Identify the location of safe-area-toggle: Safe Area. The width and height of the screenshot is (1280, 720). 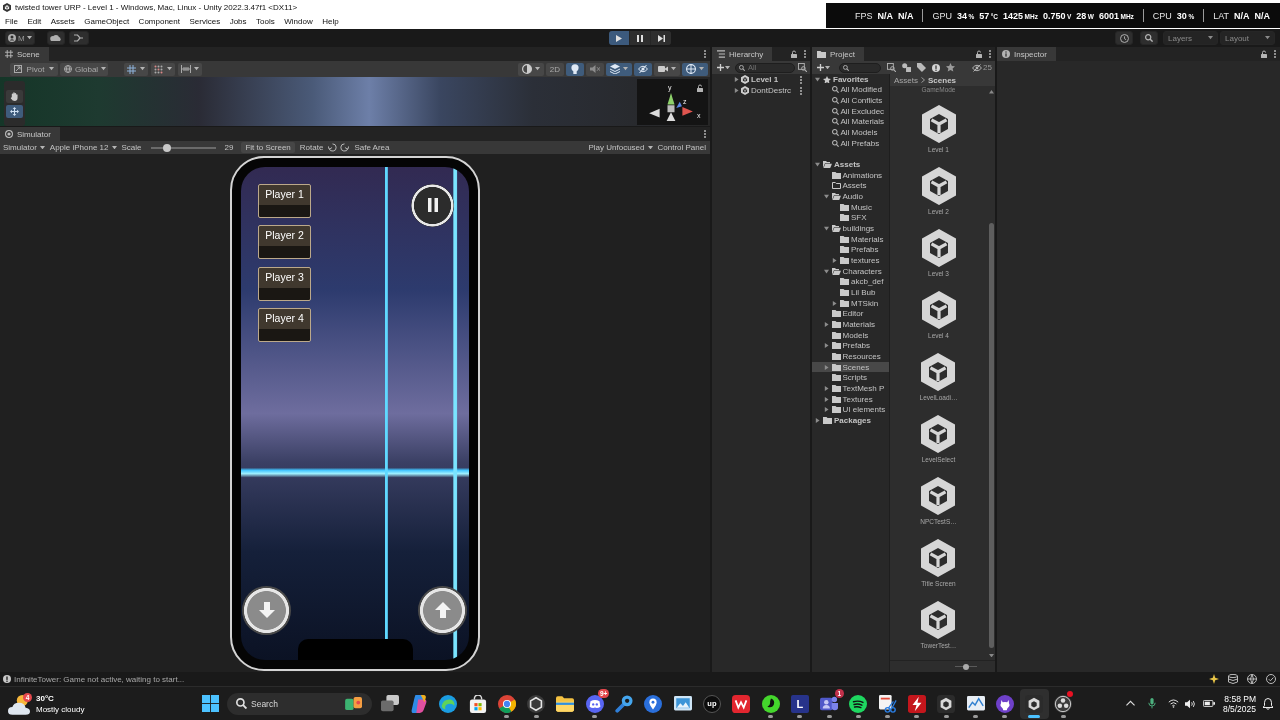
(372, 147).